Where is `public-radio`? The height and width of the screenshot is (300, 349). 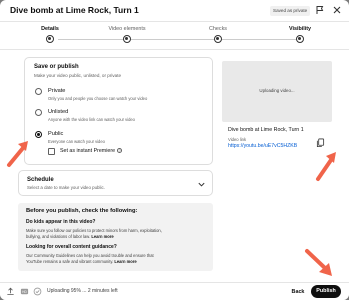
public-radio is located at coordinates (38, 134).